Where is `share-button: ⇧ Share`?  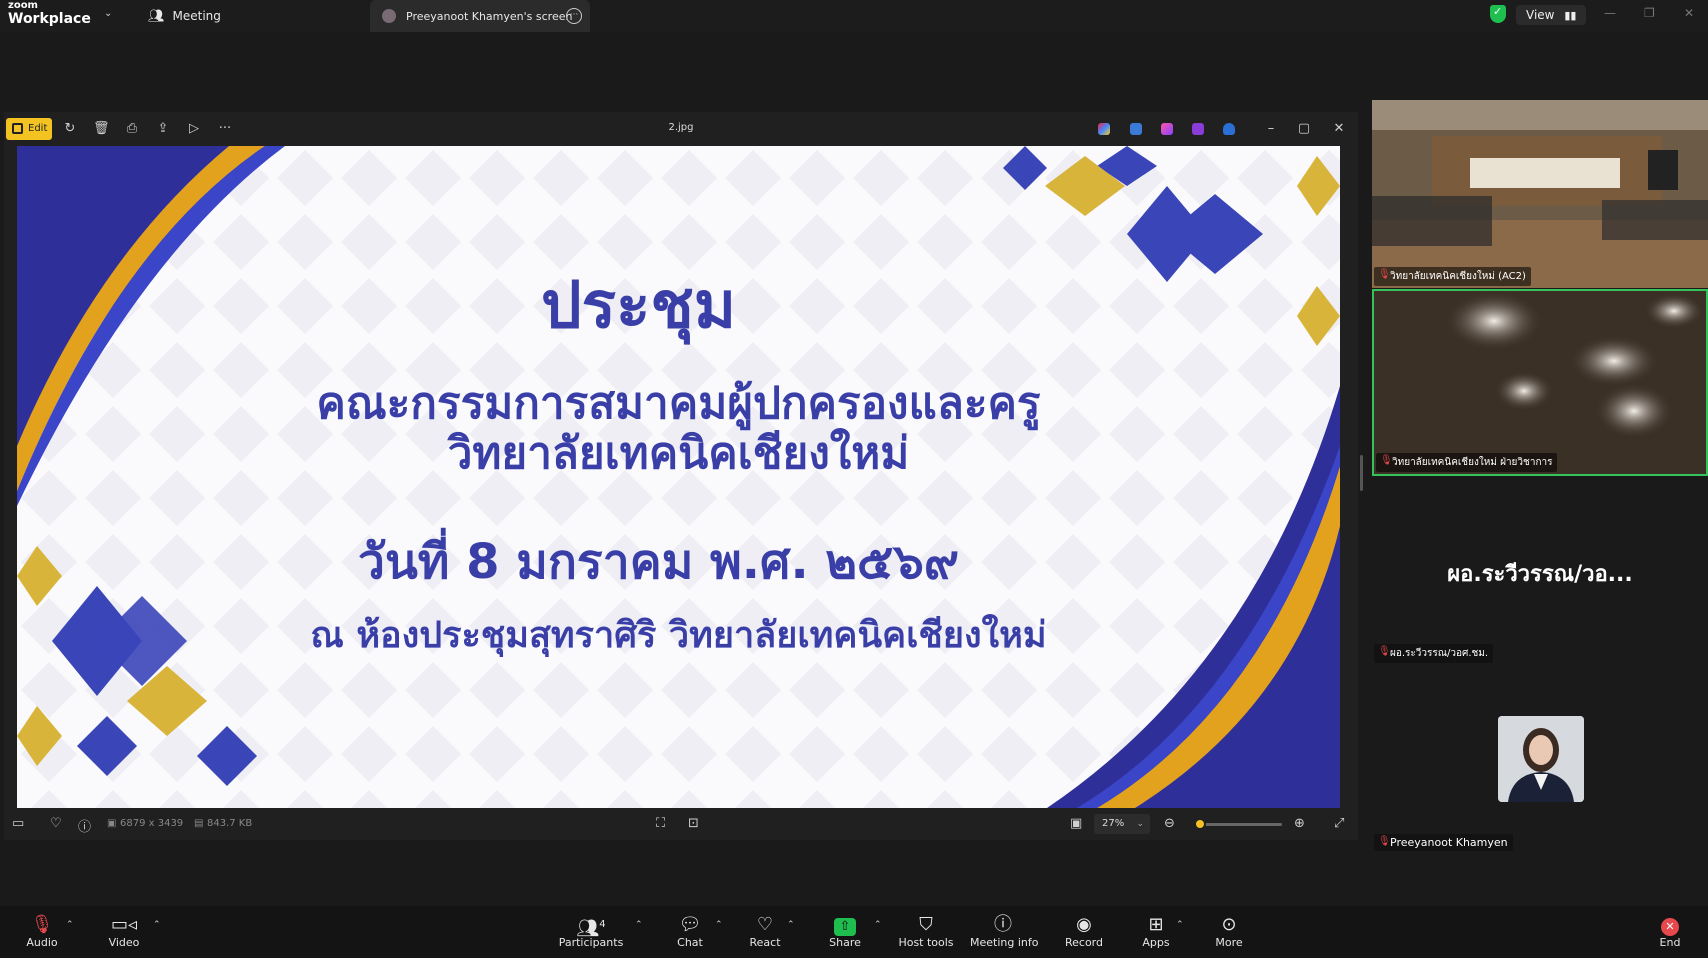 share-button: ⇧ Share is located at coordinates (845, 932).